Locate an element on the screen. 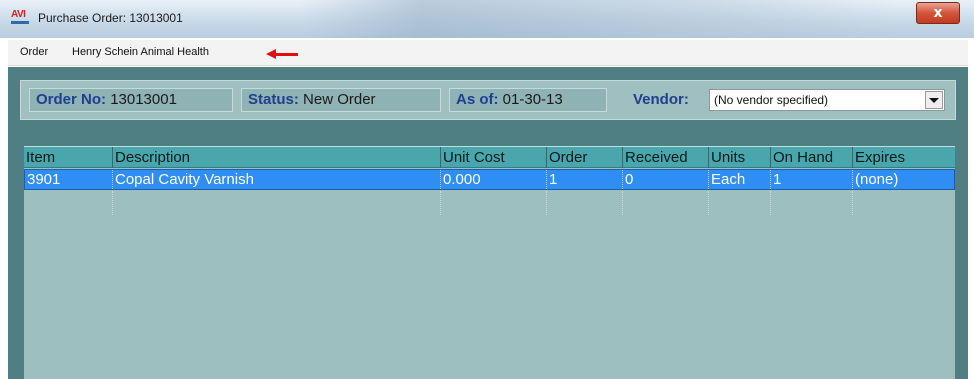 This screenshot has width=974, height=379. cell-order: 1 is located at coordinates (584, 179).